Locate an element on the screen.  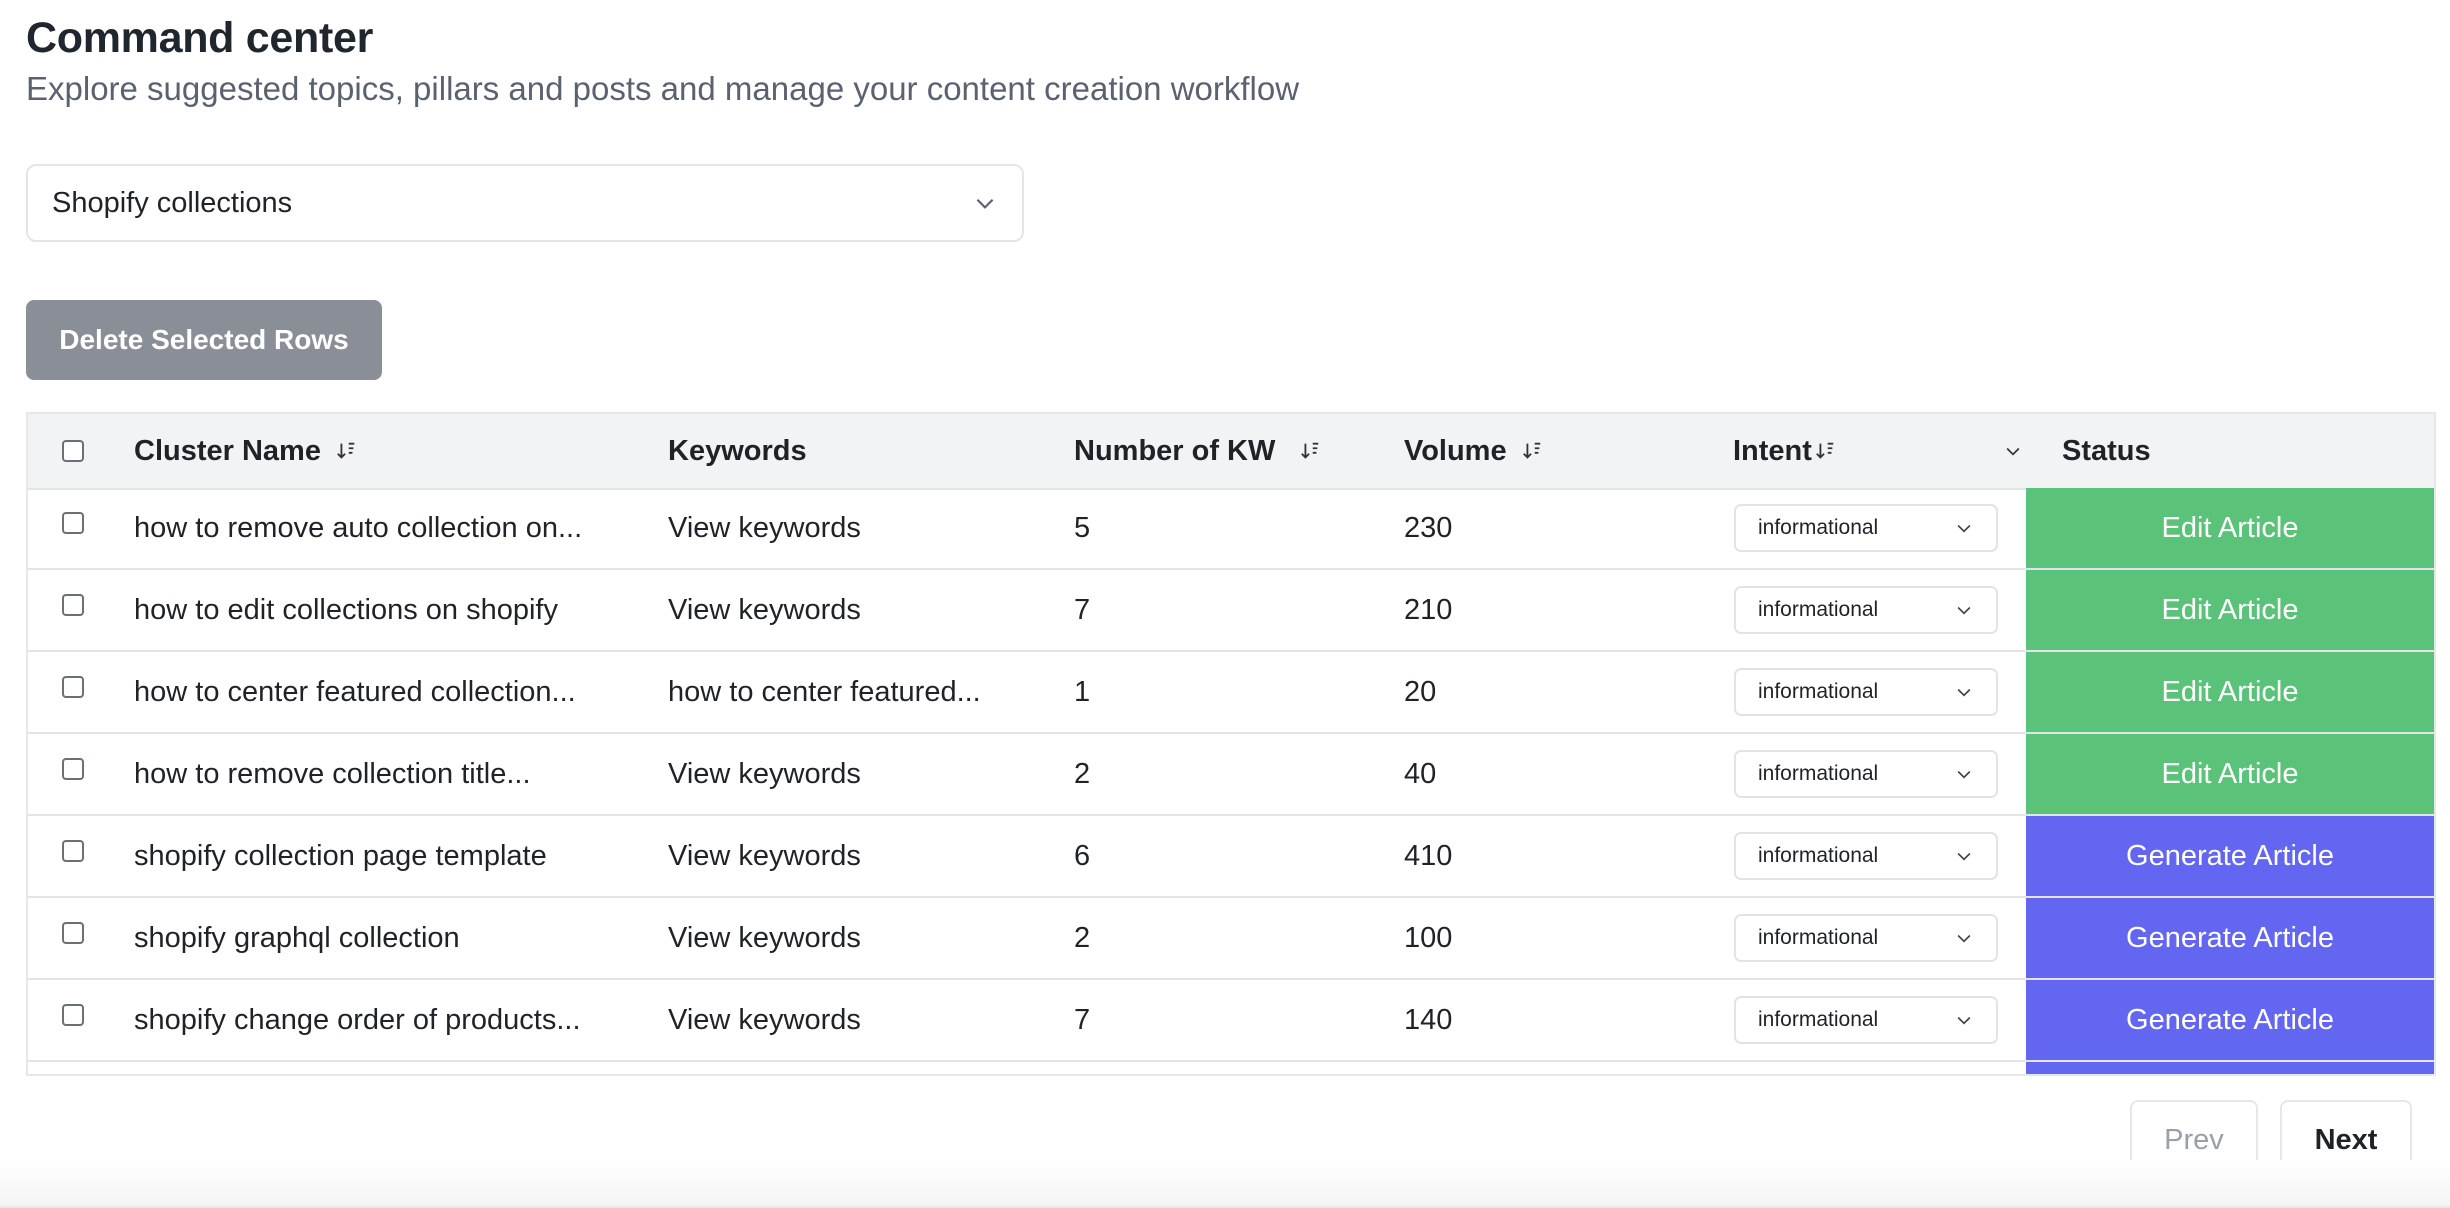
column-header-cluster-name: Cluster Name is located at coordinates (245, 451).